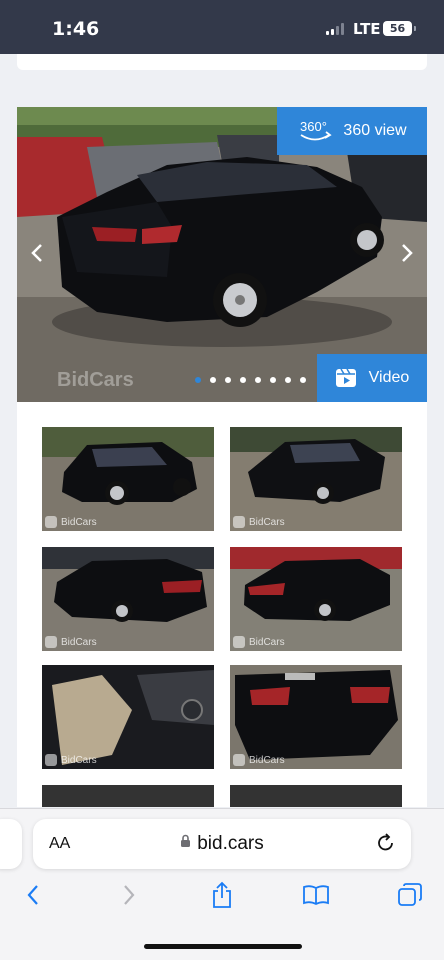 Image resolution: width=444 pixels, height=960 pixels. I want to click on tabs-icon, so click(410, 894).